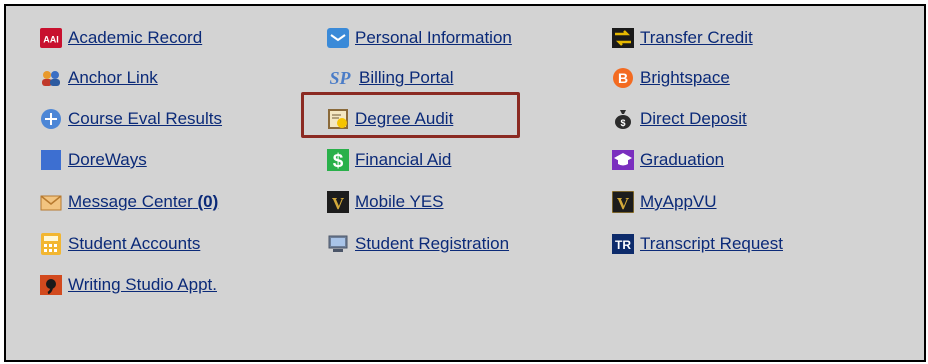 The image size is (928, 364). I want to click on myappvu-label: MyAppVU, so click(678, 202).